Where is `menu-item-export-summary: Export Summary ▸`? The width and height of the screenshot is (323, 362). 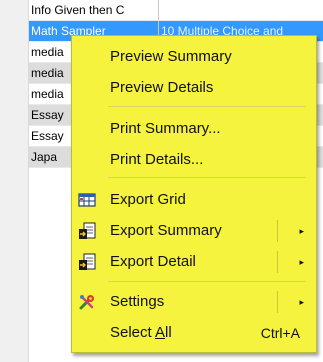 menu-item-export-summary: Export Summary ▸ is located at coordinates (194, 231).